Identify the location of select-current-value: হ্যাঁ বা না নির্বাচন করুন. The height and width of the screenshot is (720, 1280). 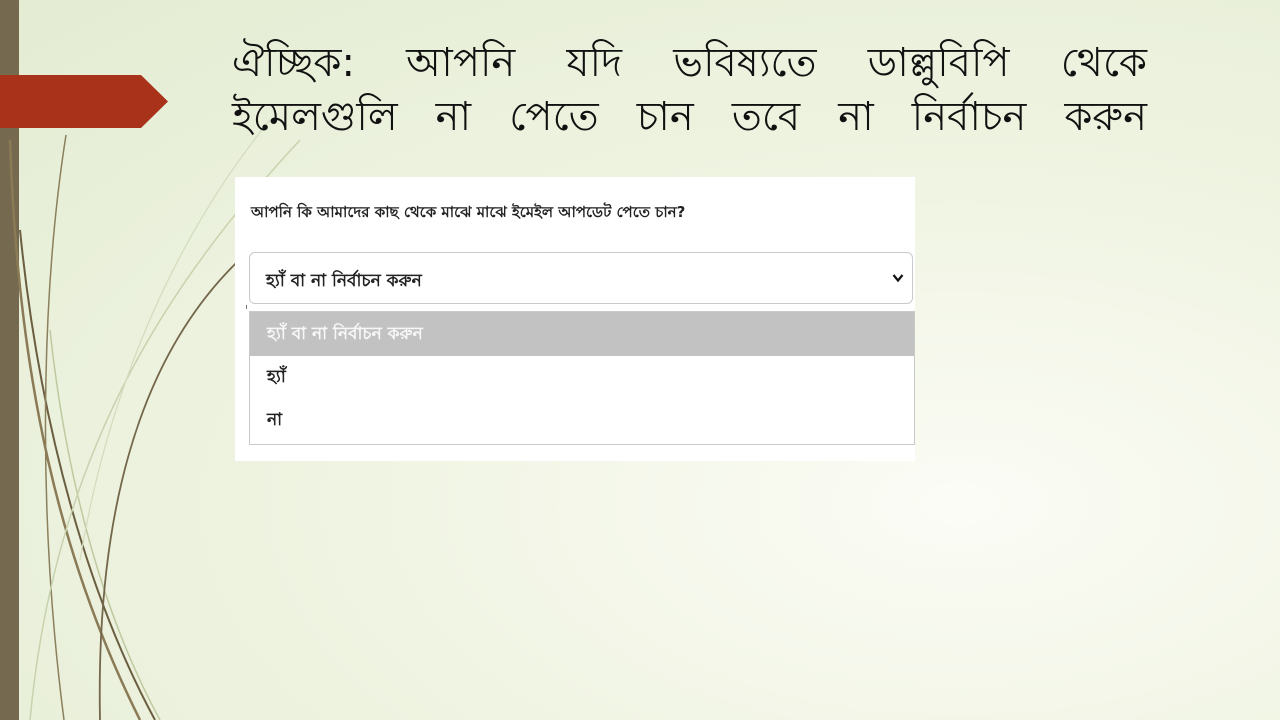
(344, 281).